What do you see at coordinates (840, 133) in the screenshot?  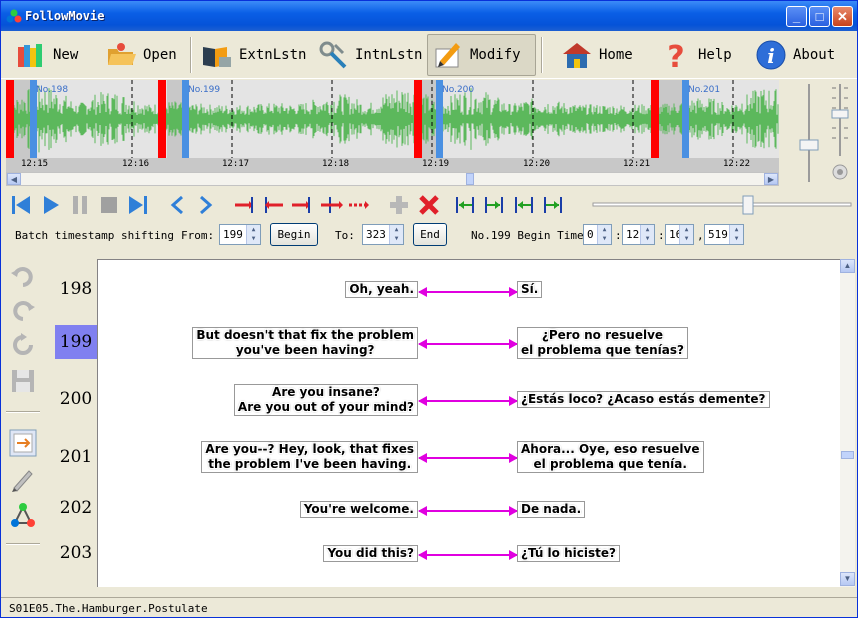 I see `volume-slider` at bounding box center [840, 133].